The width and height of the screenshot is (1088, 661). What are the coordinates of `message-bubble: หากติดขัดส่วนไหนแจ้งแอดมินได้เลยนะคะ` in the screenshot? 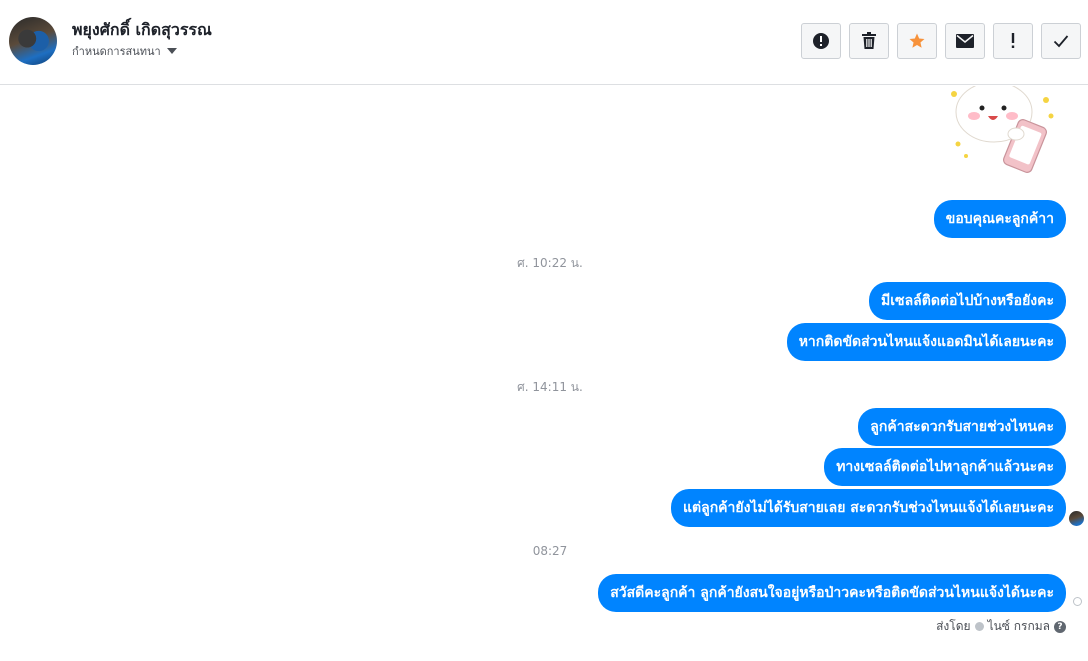 It's located at (926, 342).